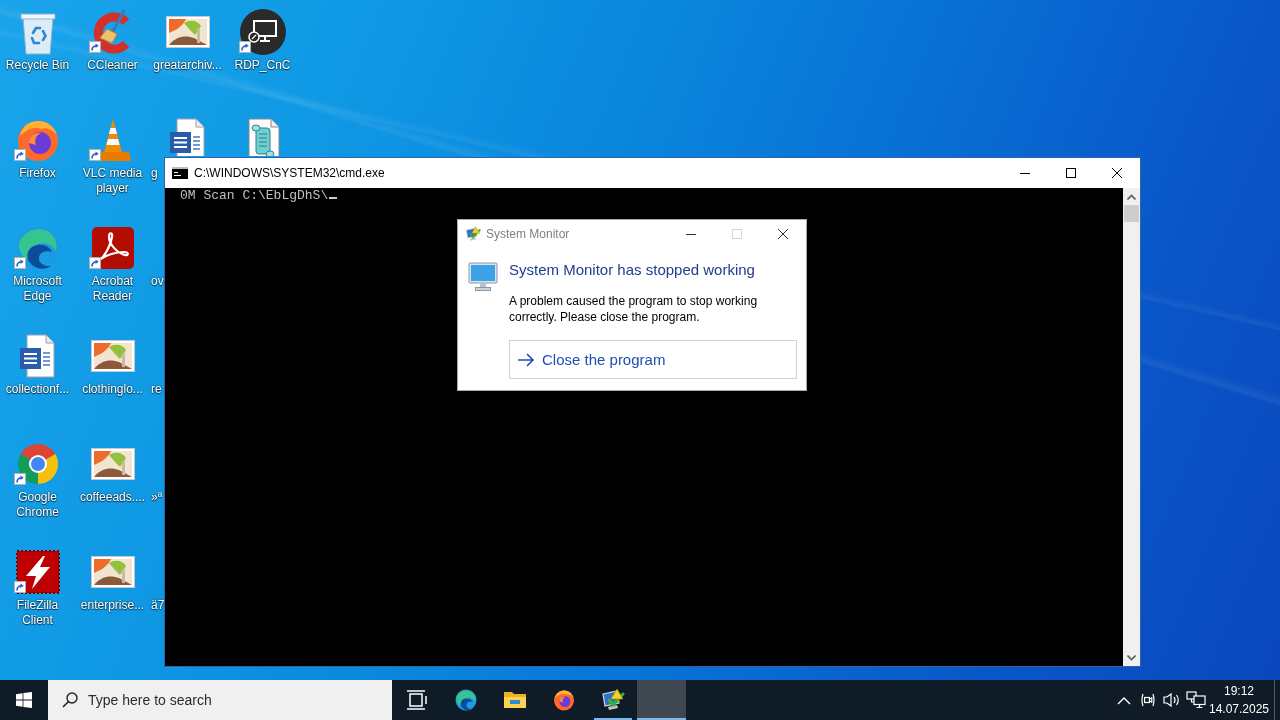  Describe the element at coordinates (1131, 213) in the screenshot. I see `scrollbar-thumb` at that location.